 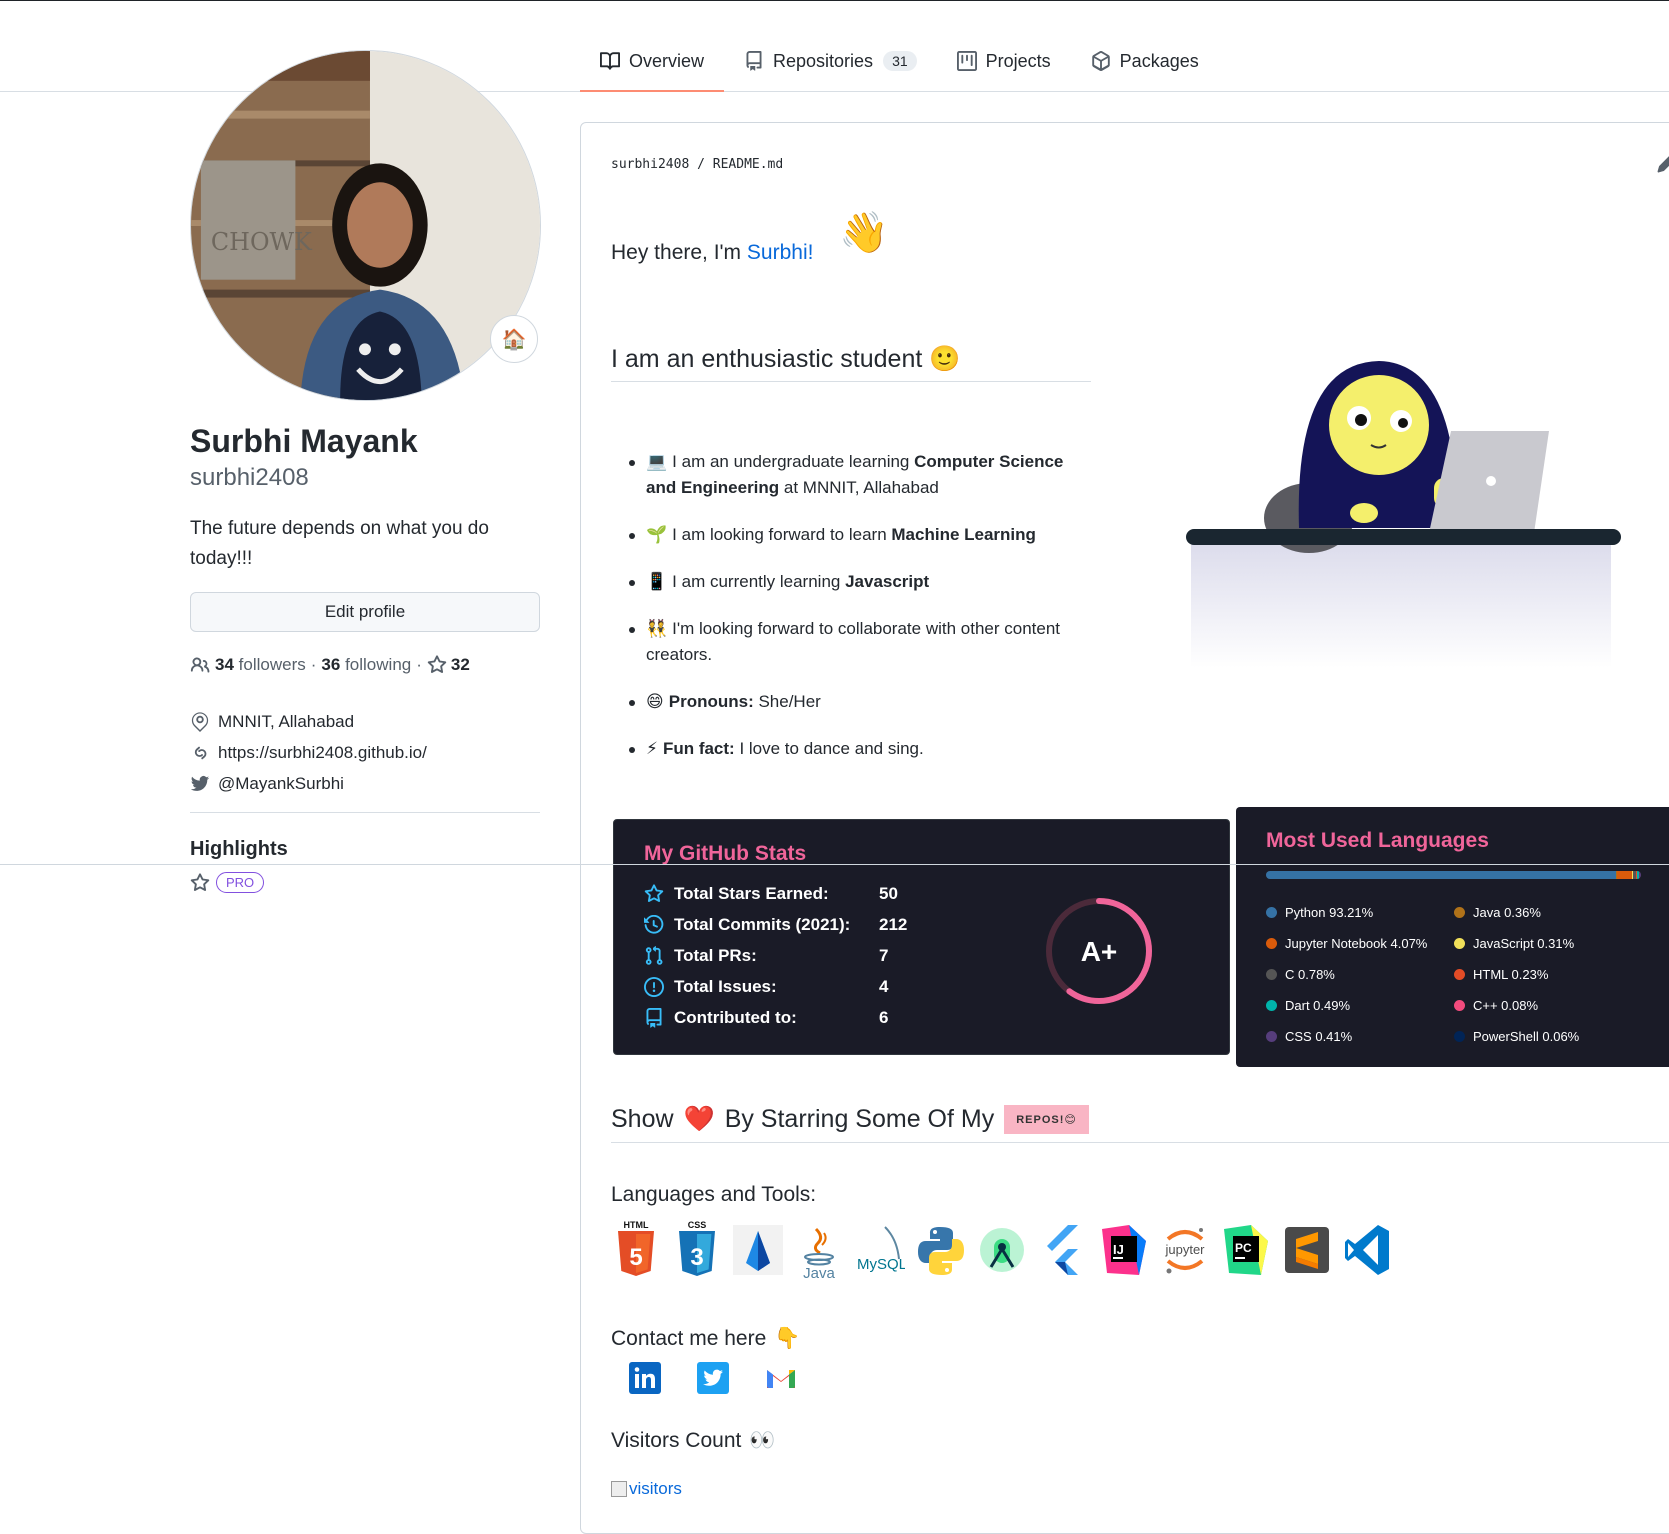 What do you see at coordinates (365, 812) in the screenshot?
I see `sidebar-divider` at bounding box center [365, 812].